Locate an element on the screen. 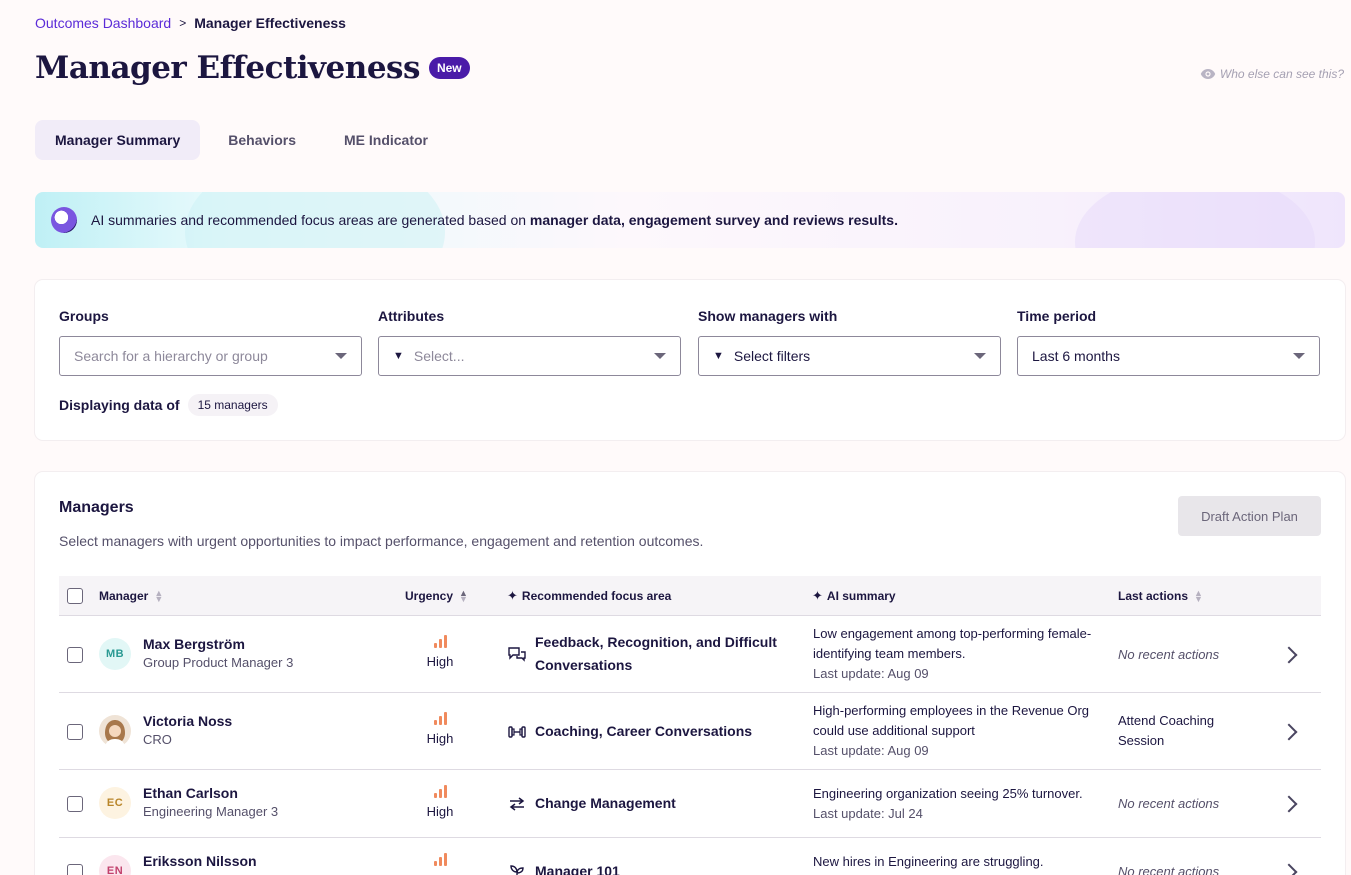 The height and width of the screenshot is (875, 1351). groups-placeholder: Search for a hierarchy or group is located at coordinates (171, 356).